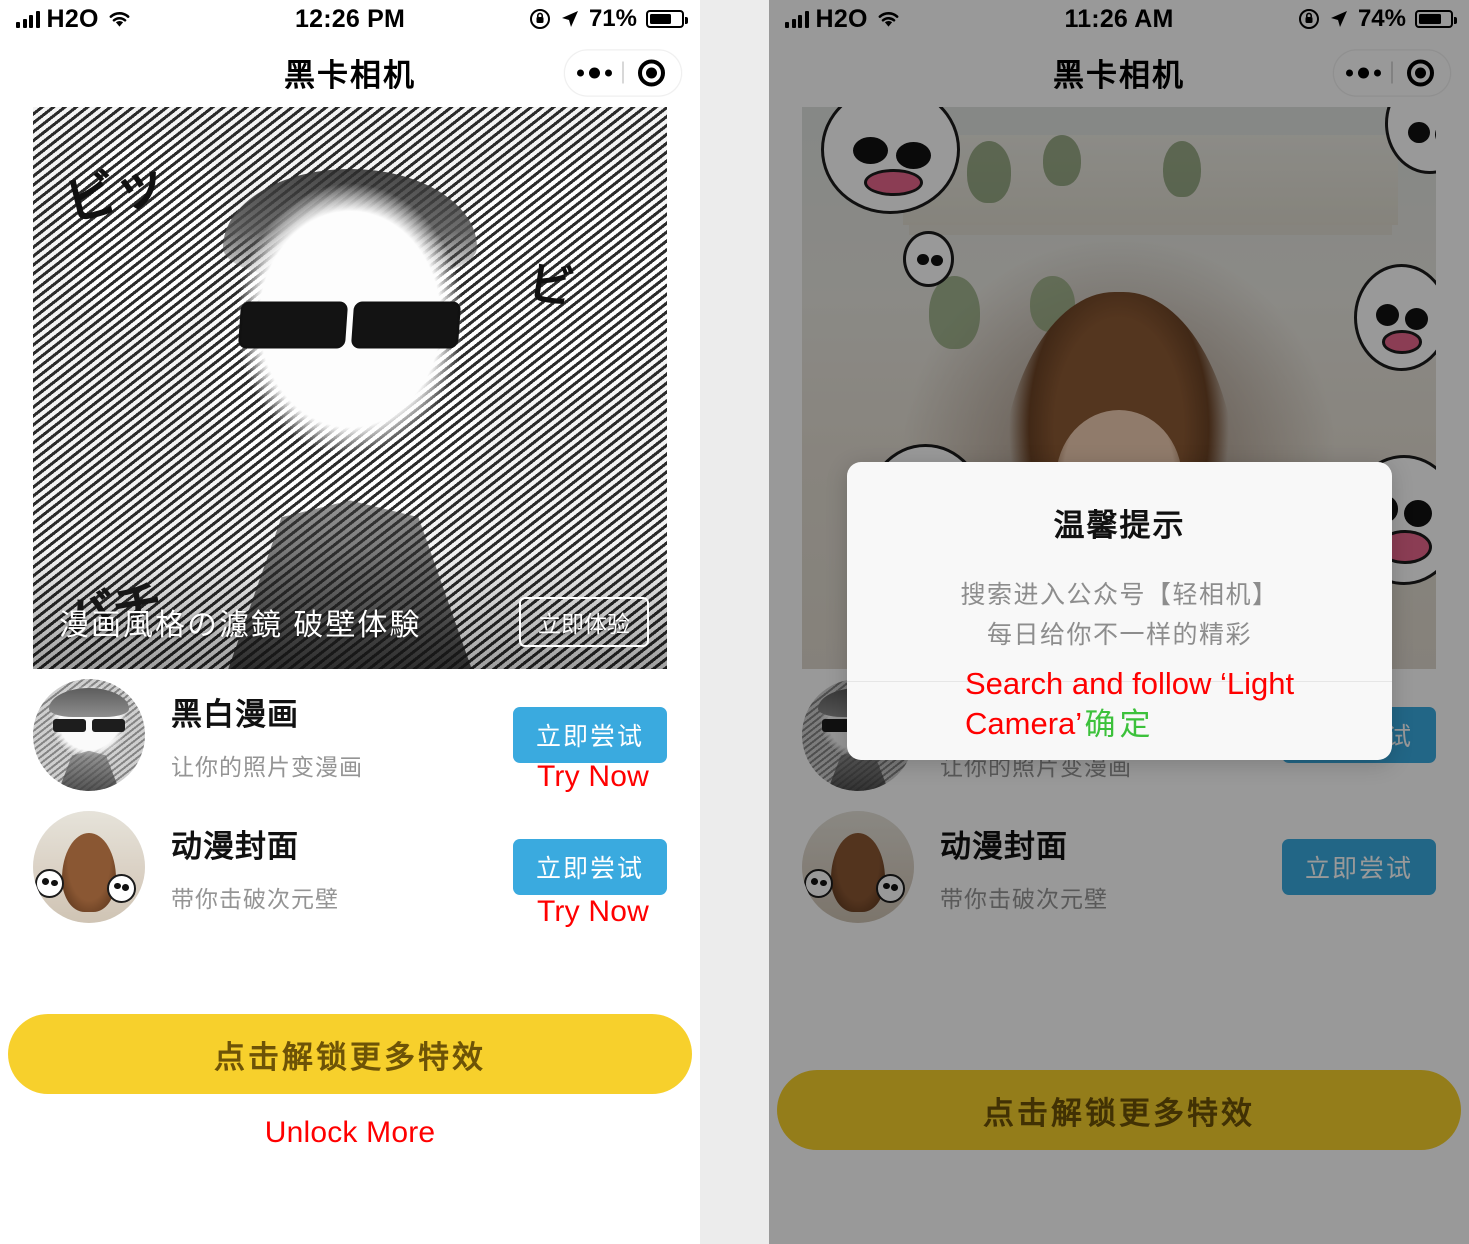 This screenshot has width=1469, height=1244. What do you see at coordinates (350, 801) in the screenshot?
I see `effects-list: 黑白漫画 让你的照片变漫画 立即尝试 Try Now 动漫封面 带你击破次元壁` at bounding box center [350, 801].